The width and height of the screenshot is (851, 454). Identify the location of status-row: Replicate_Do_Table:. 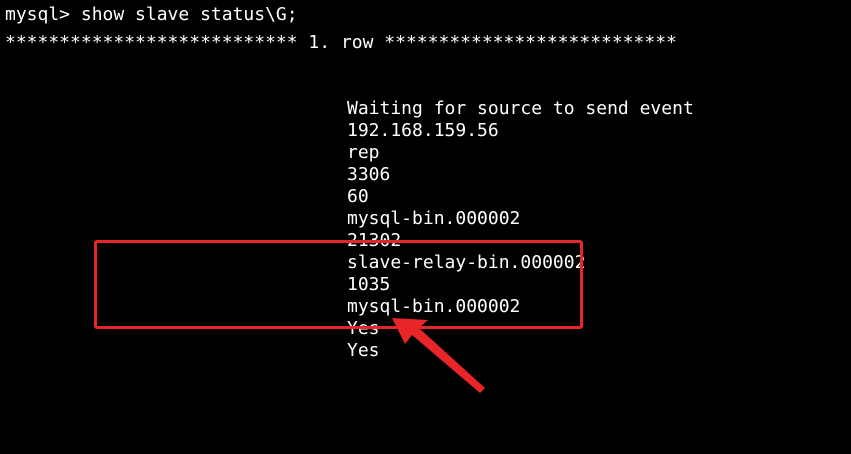
(21, 373).